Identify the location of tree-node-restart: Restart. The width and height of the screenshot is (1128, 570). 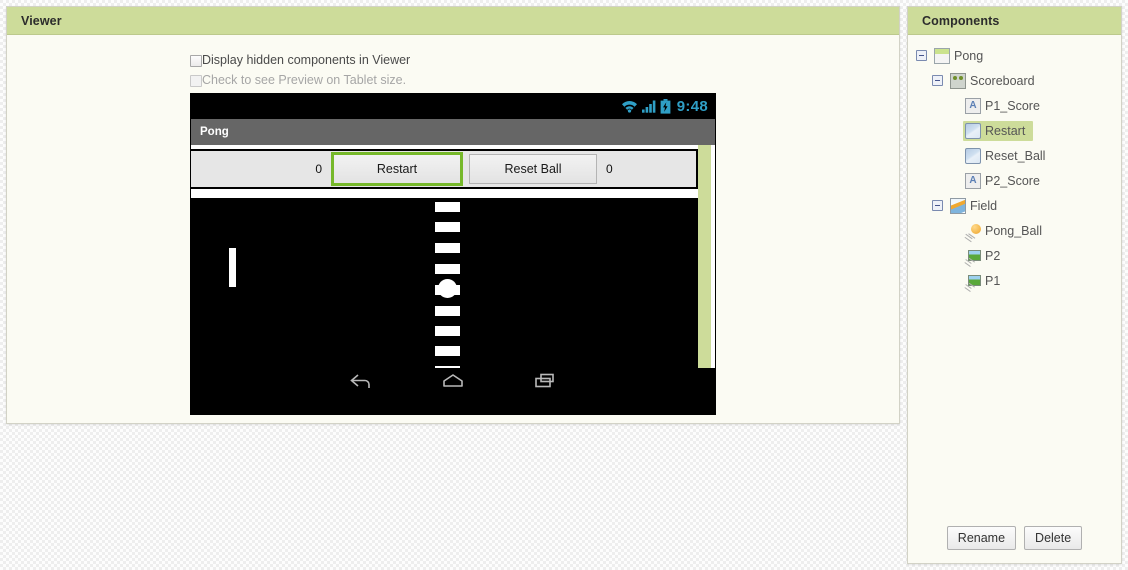
(1014, 130).